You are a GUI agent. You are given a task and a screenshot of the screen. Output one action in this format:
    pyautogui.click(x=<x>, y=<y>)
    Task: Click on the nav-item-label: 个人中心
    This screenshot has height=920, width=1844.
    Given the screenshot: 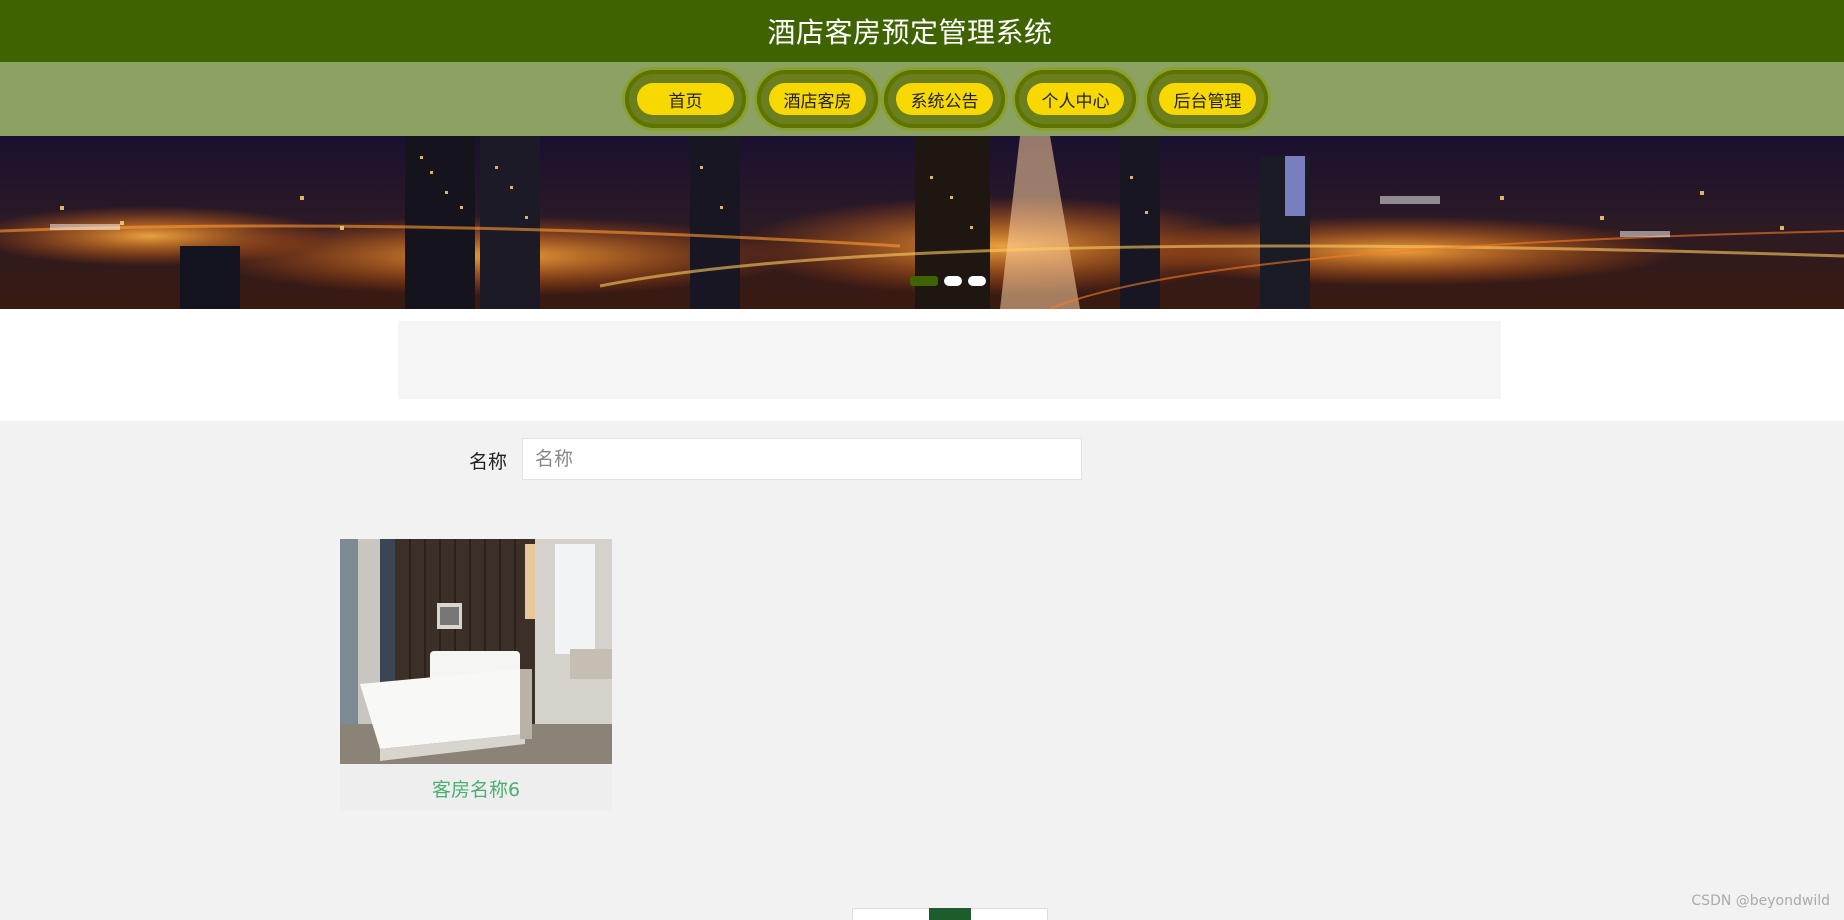 What is the action you would take?
    pyautogui.click(x=1075, y=99)
    